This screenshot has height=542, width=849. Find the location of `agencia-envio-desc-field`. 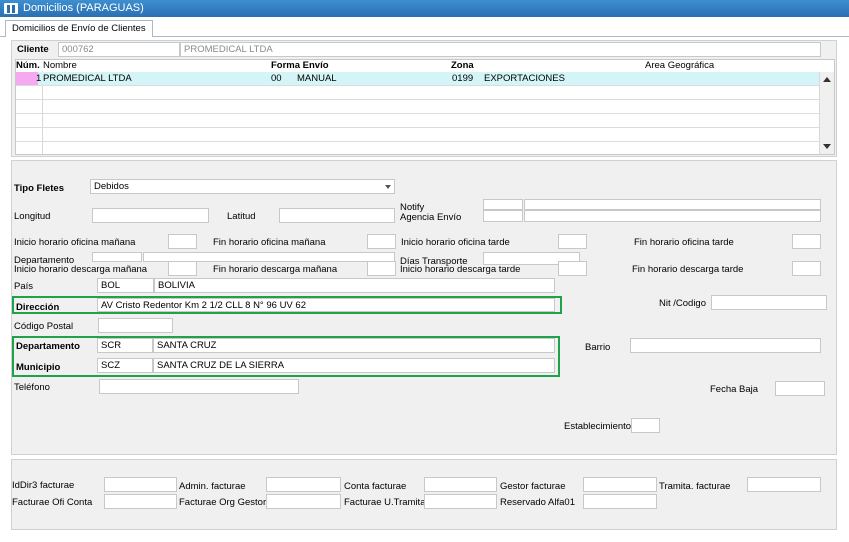

agencia-envio-desc-field is located at coordinates (672, 216).